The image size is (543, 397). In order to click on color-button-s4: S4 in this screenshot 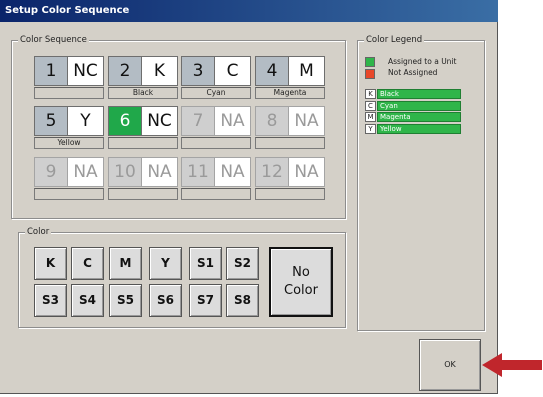, I will do `click(87, 300)`.